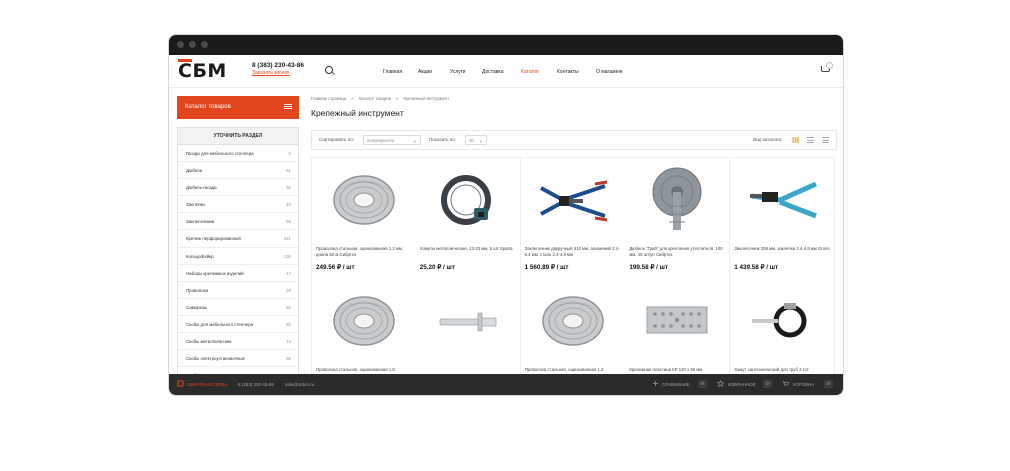  What do you see at coordinates (220, 324) in the screenshot?
I see `section-item-label: Скобы для мебельного степлера` at bounding box center [220, 324].